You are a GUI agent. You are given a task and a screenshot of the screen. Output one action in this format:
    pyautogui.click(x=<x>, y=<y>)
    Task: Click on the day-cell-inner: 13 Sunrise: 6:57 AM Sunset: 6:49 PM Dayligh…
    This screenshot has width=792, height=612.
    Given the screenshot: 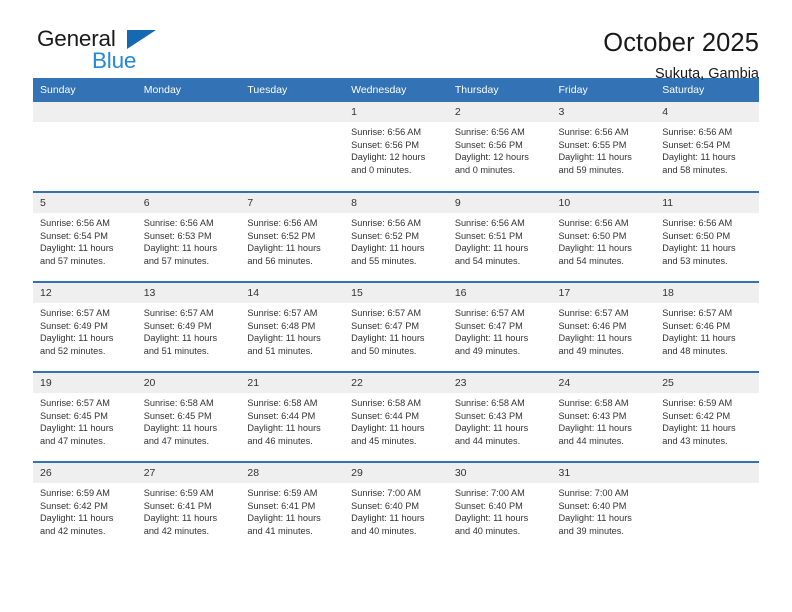 What is the action you would take?
    pyautogui.click(x=188, y=327)
    